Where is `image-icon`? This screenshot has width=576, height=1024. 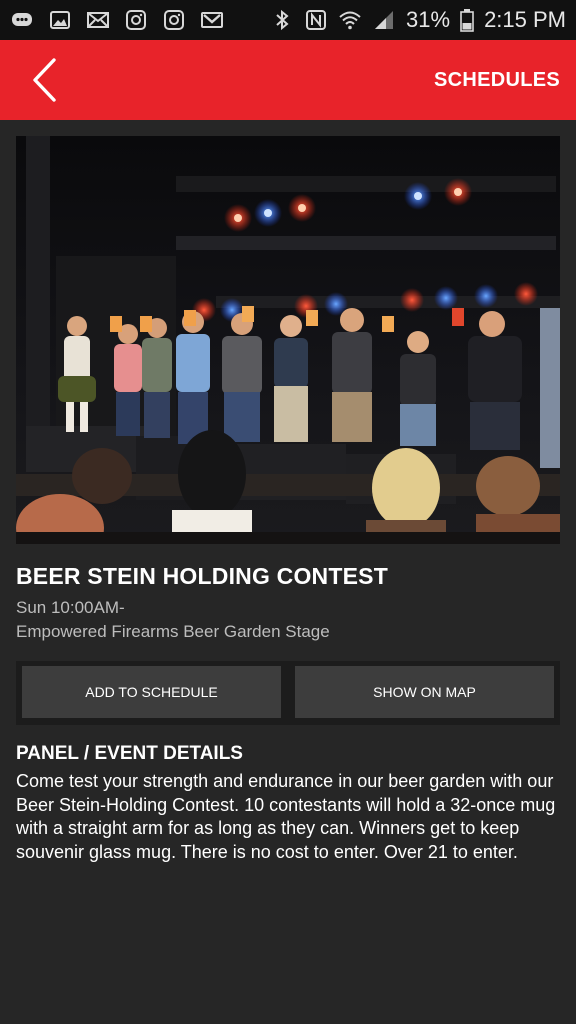
image-icon is located at coordinates (60, 20).